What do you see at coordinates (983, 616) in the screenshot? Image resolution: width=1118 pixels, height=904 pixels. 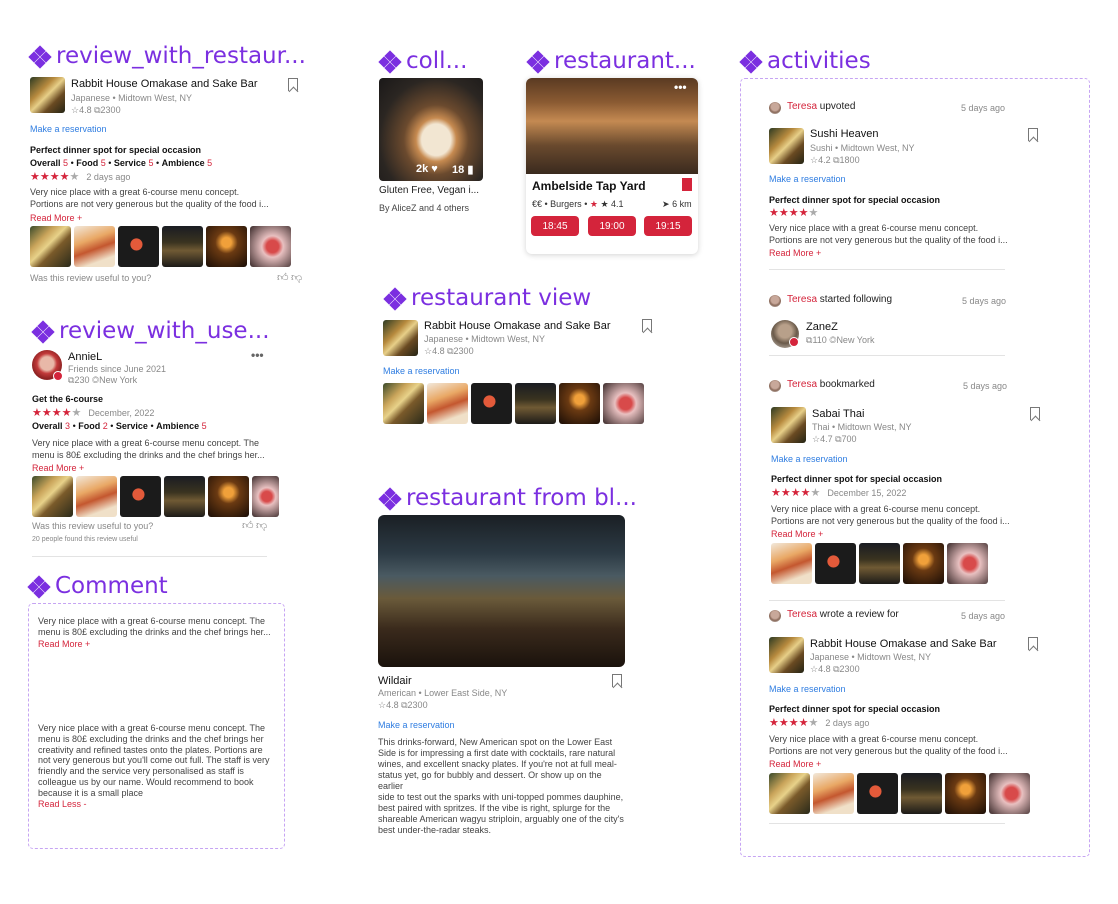 I see `activity-time: 5 days ago` at bounding box center [983, 616].